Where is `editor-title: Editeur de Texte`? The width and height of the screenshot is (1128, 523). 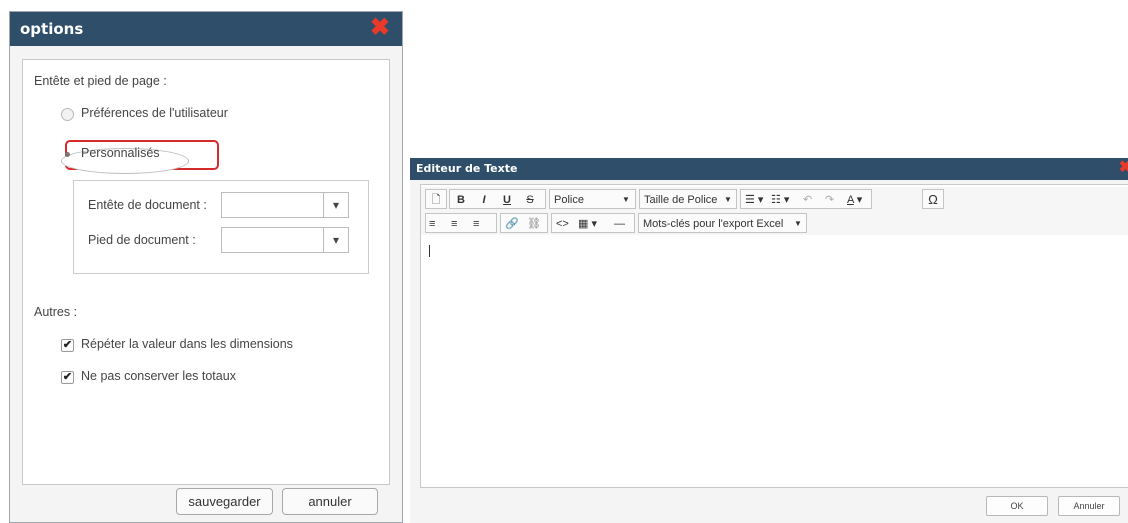 editor-title: Editeur de Texte is located at coordinates (467, 168).